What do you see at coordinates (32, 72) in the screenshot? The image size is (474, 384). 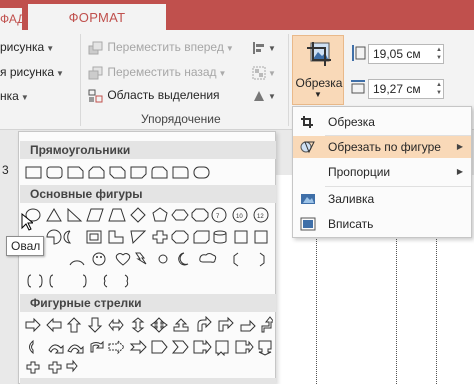 I see `ribbon-left-item-2: я рисунка ▼` at bounding box center [32, 72].